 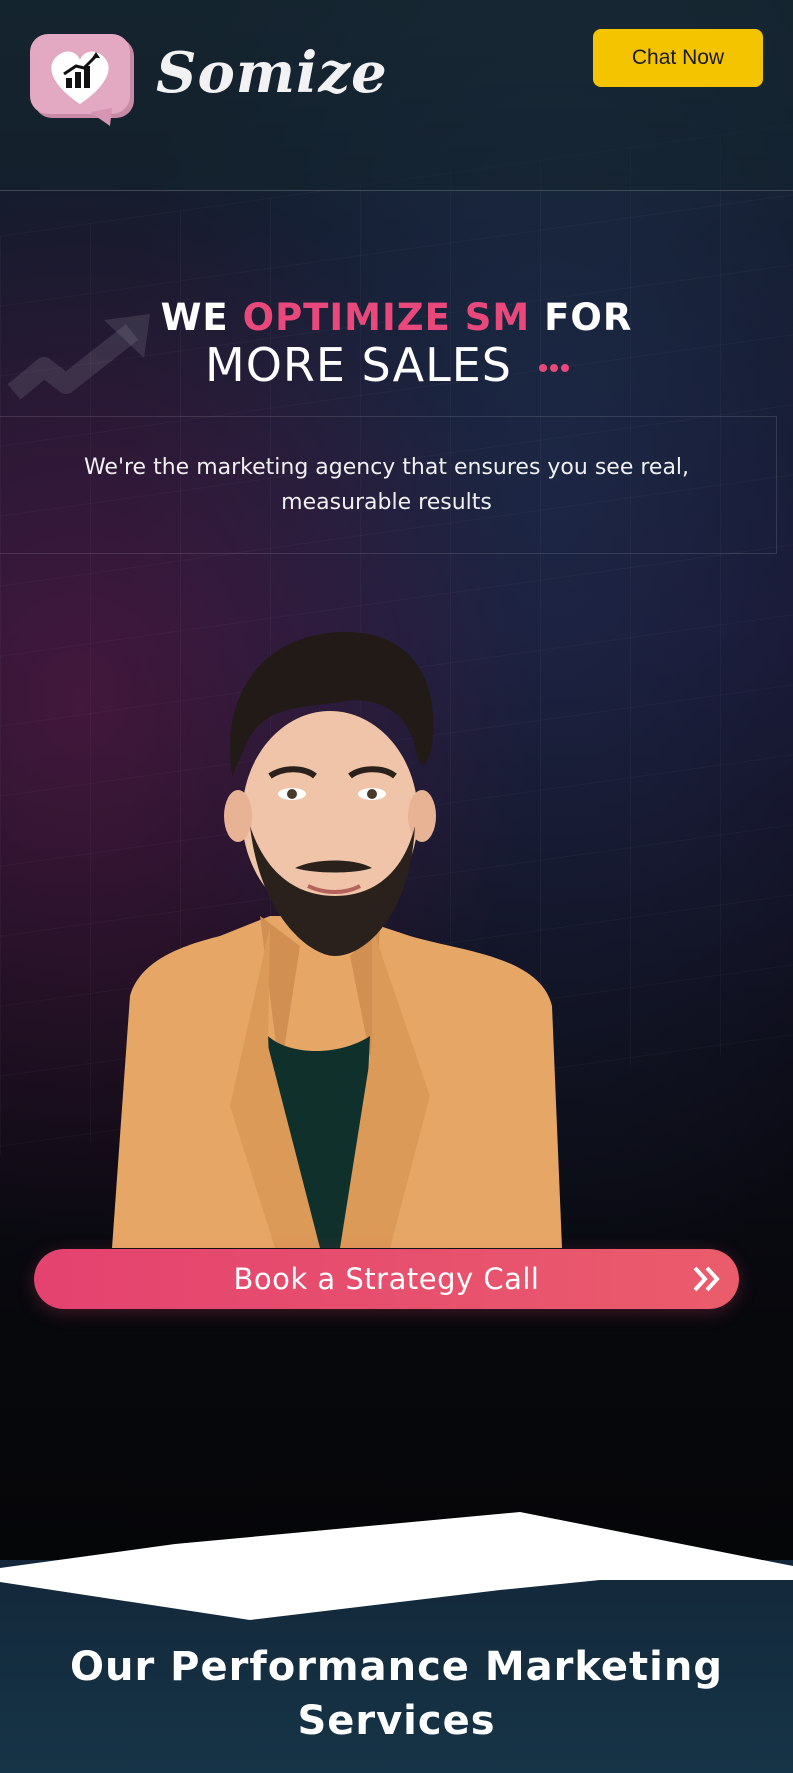 I want to click on site-header: Somize Chat Now, so click(x=396, y=95).